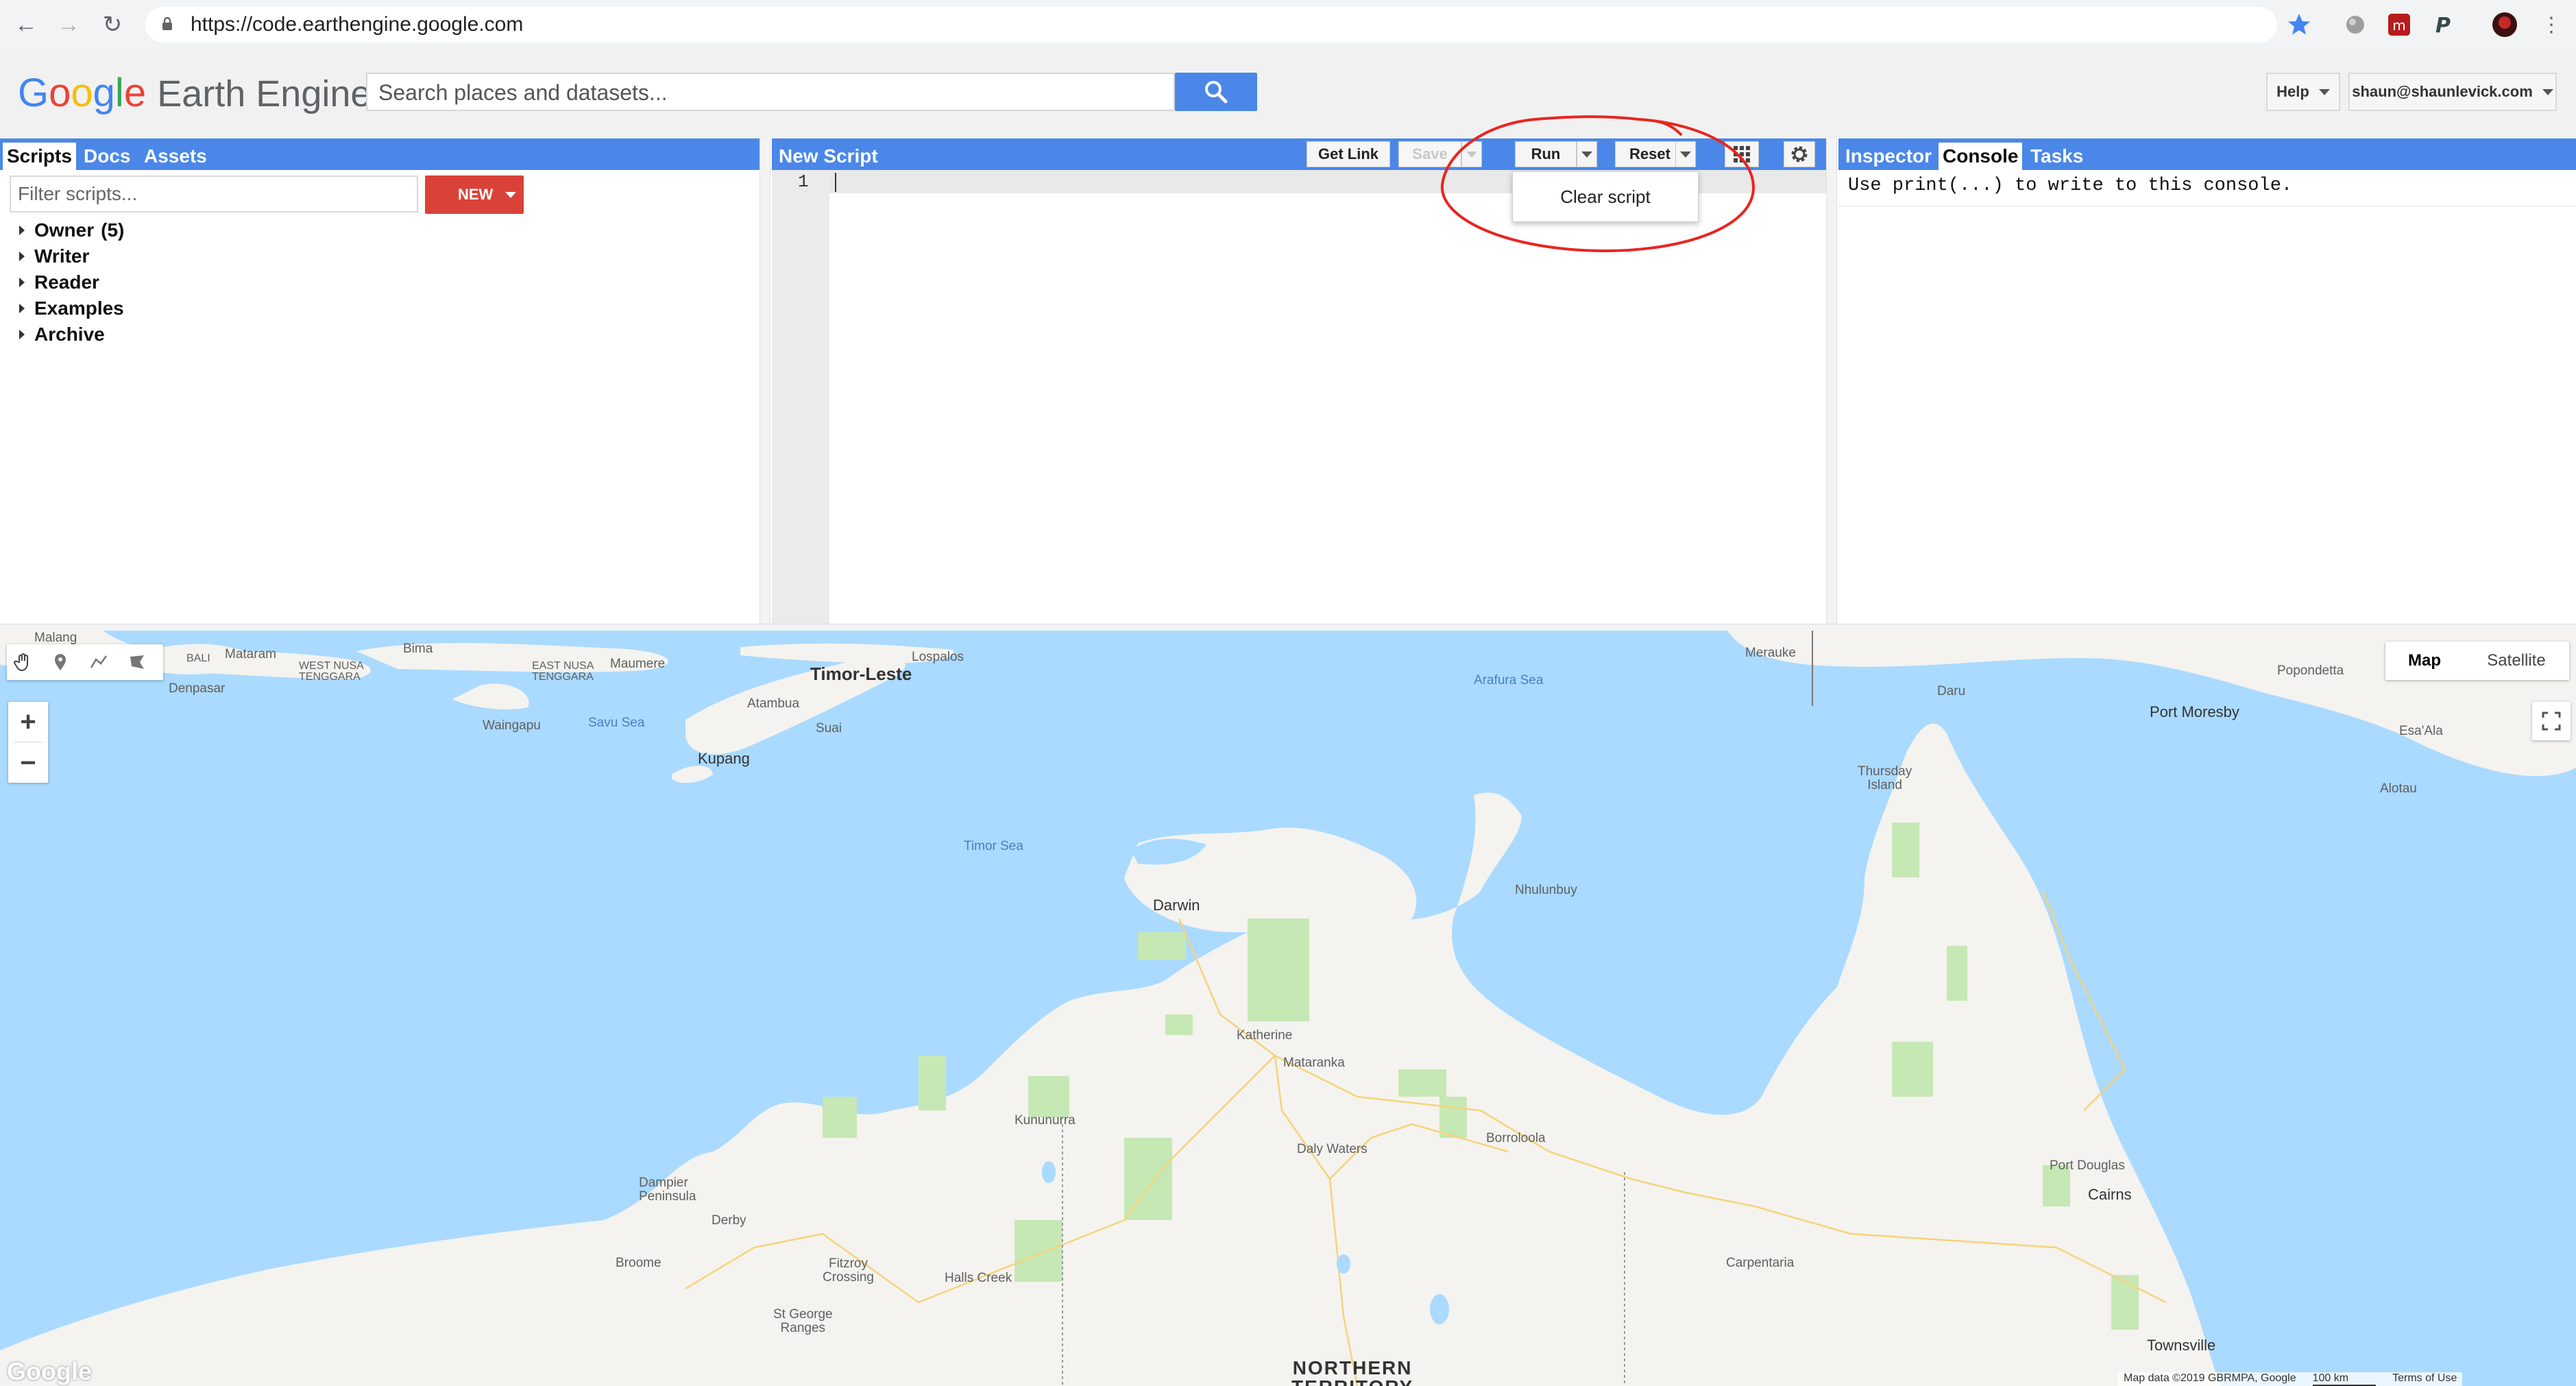 The width and height of the screenshot is (2576, 1386). Describe the element at coordinates (1597, 184) in the screenshot. I see `annotation-circle` at that location.